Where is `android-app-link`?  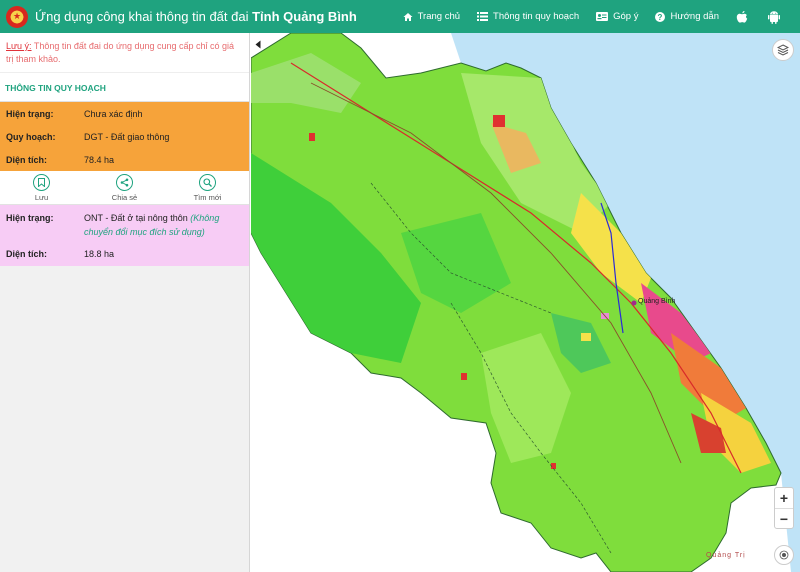 android-app-link is located at coordinates (774, 17).